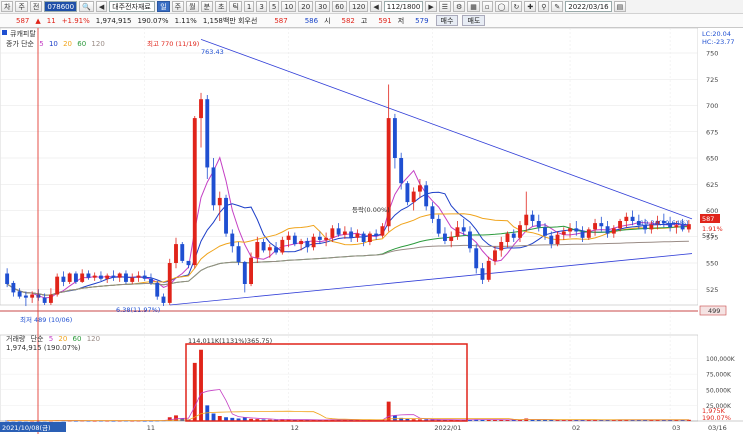 This screenshot has height=434, width=743. Describe the element at coordinates (712, 264) in the screenshot. I see `y-tick-label: 550` at that location.